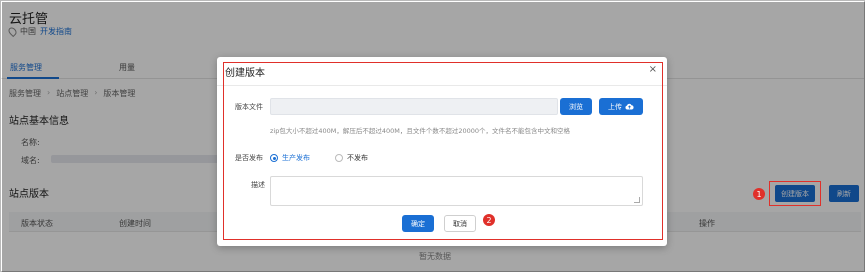 The width and height of the screenshot is (865, 272). Describe the element at coordinates (489, 220) in the screenshot. I see `step-2-badge: 2` at that location.